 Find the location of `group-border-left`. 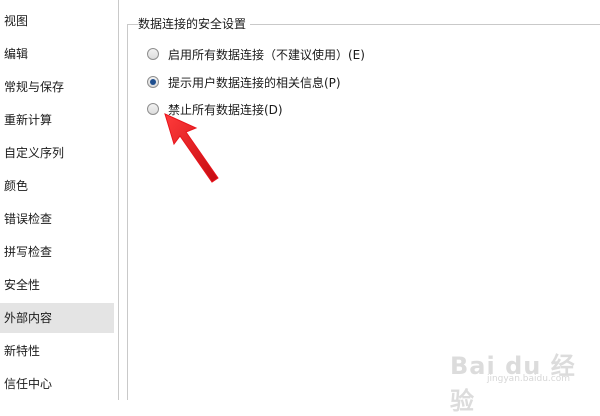

group-border-left is located at coordinates (127, 212).